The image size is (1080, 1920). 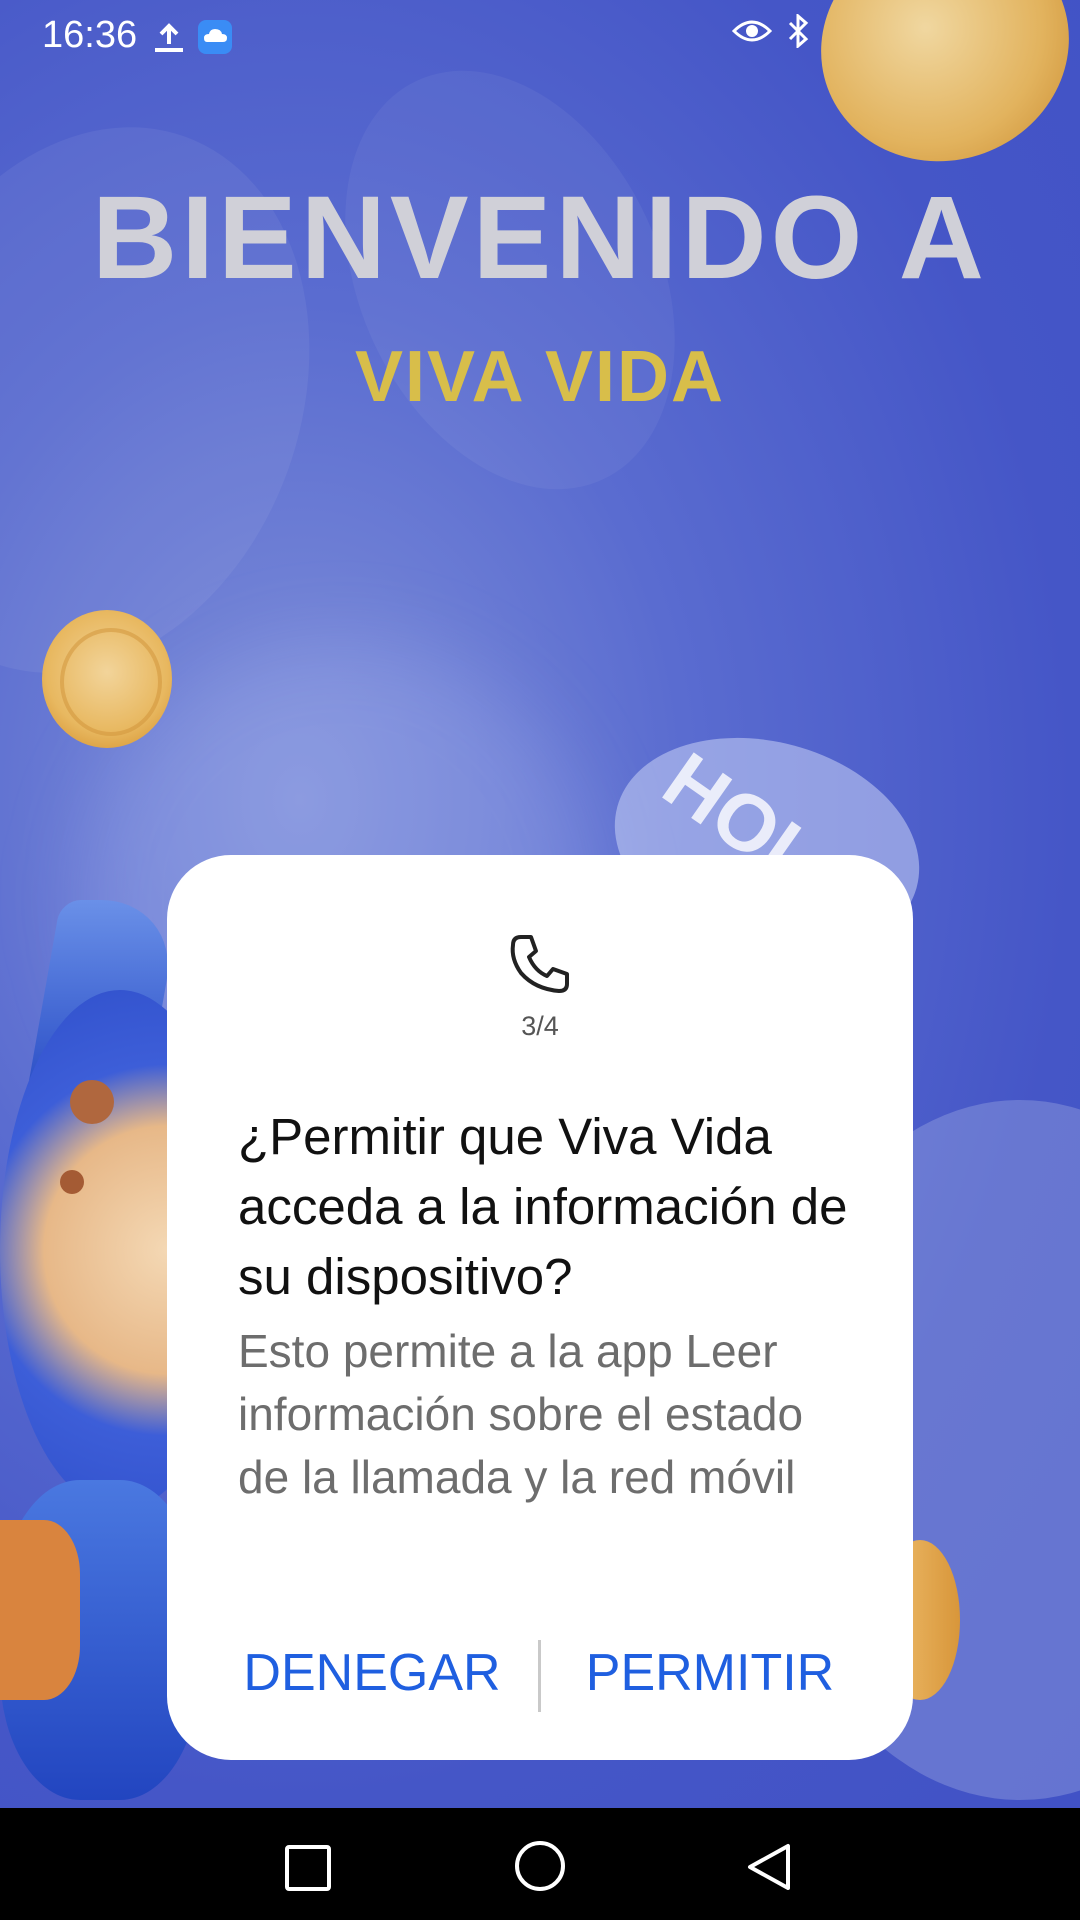 I want to click on bluetooth-icon, so click(x=798, y=32).